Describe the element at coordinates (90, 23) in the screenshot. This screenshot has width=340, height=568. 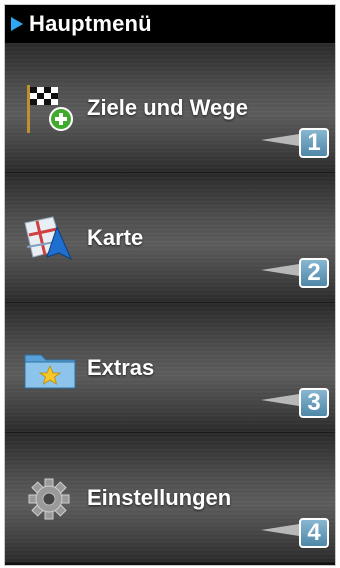
I see `page-title: Hauptmenü` at that location.